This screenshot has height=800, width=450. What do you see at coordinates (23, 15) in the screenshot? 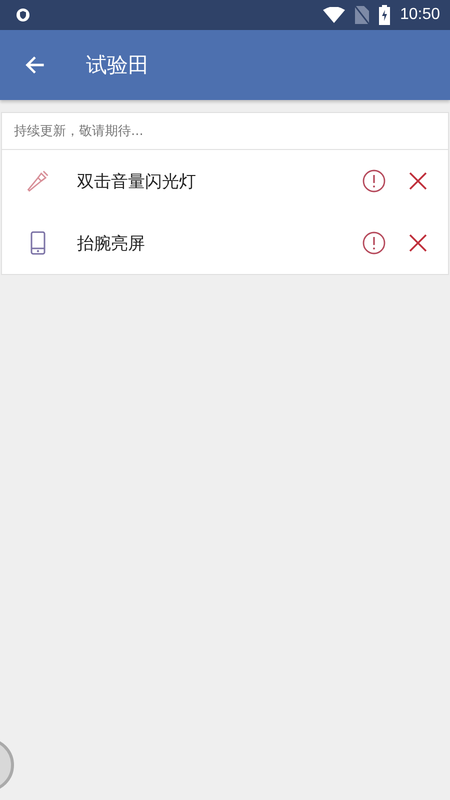
I see `shield-icon` at bounding box center [23, 15].